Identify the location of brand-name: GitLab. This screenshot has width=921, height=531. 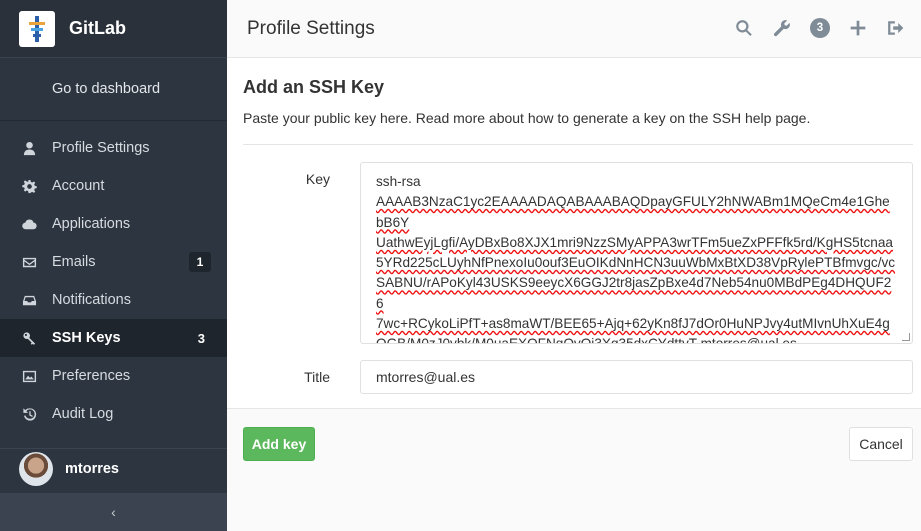
(97, 28).